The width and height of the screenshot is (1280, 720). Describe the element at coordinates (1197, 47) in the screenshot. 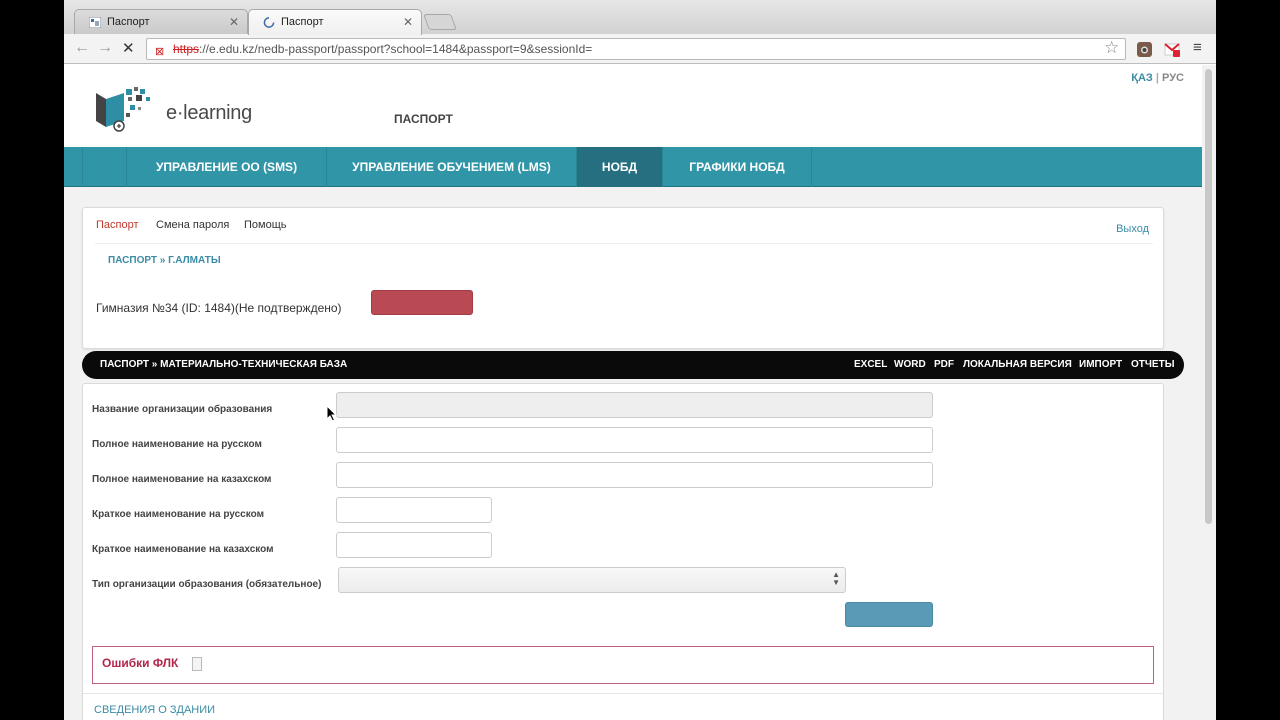

I see `menu-icon: ≡` at that location.